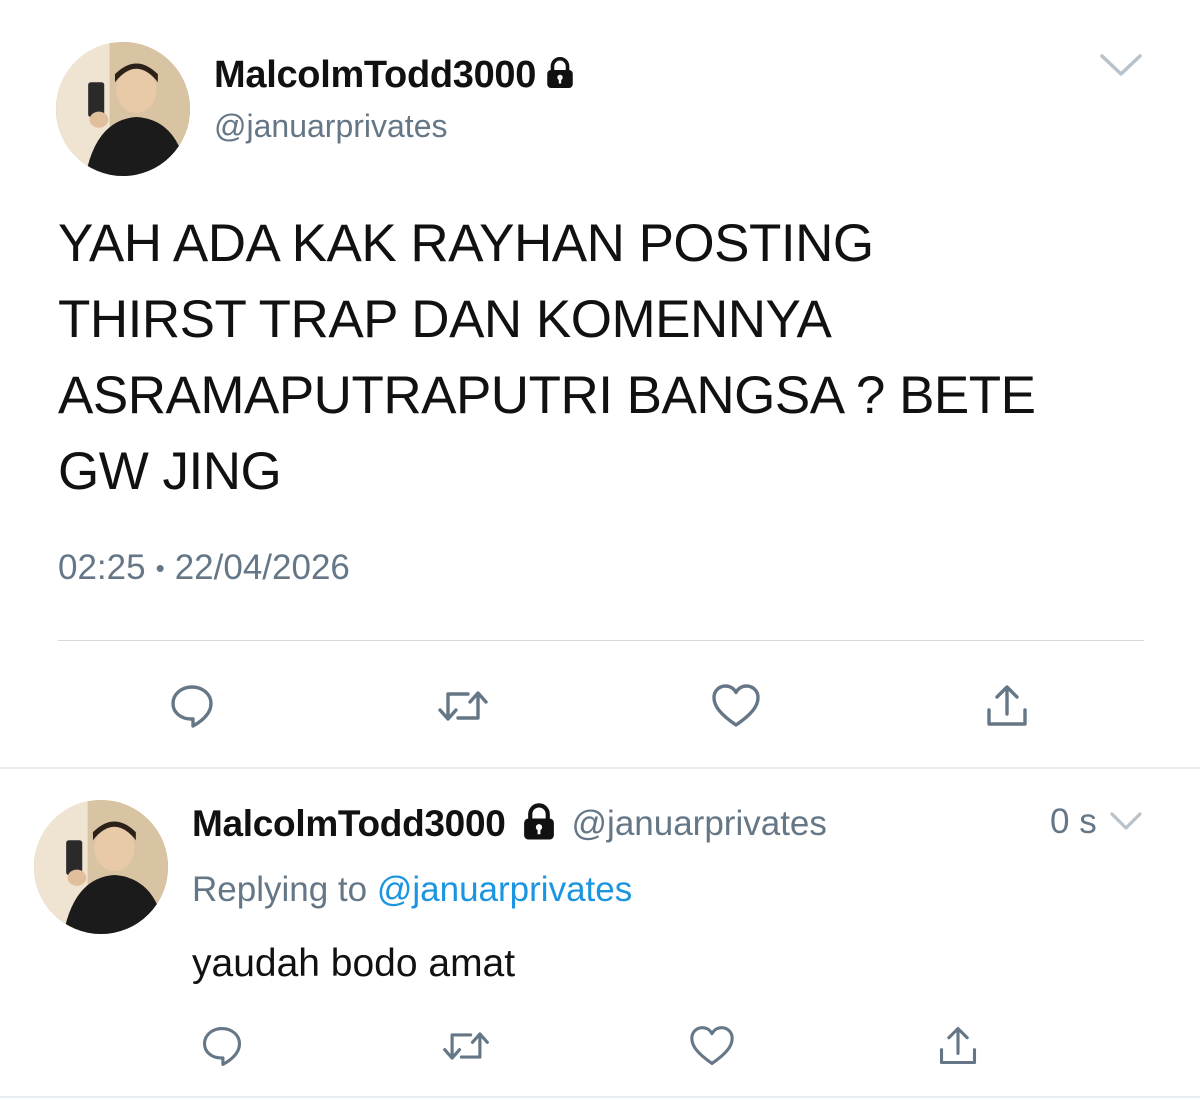 This screenshot has height=1100, width=1200. What do you see at coordinates (509, 824) in the screenshot?
I see `author-row: MalcolmTodd3000 @januarprivates` at bounding box center [509, 824].